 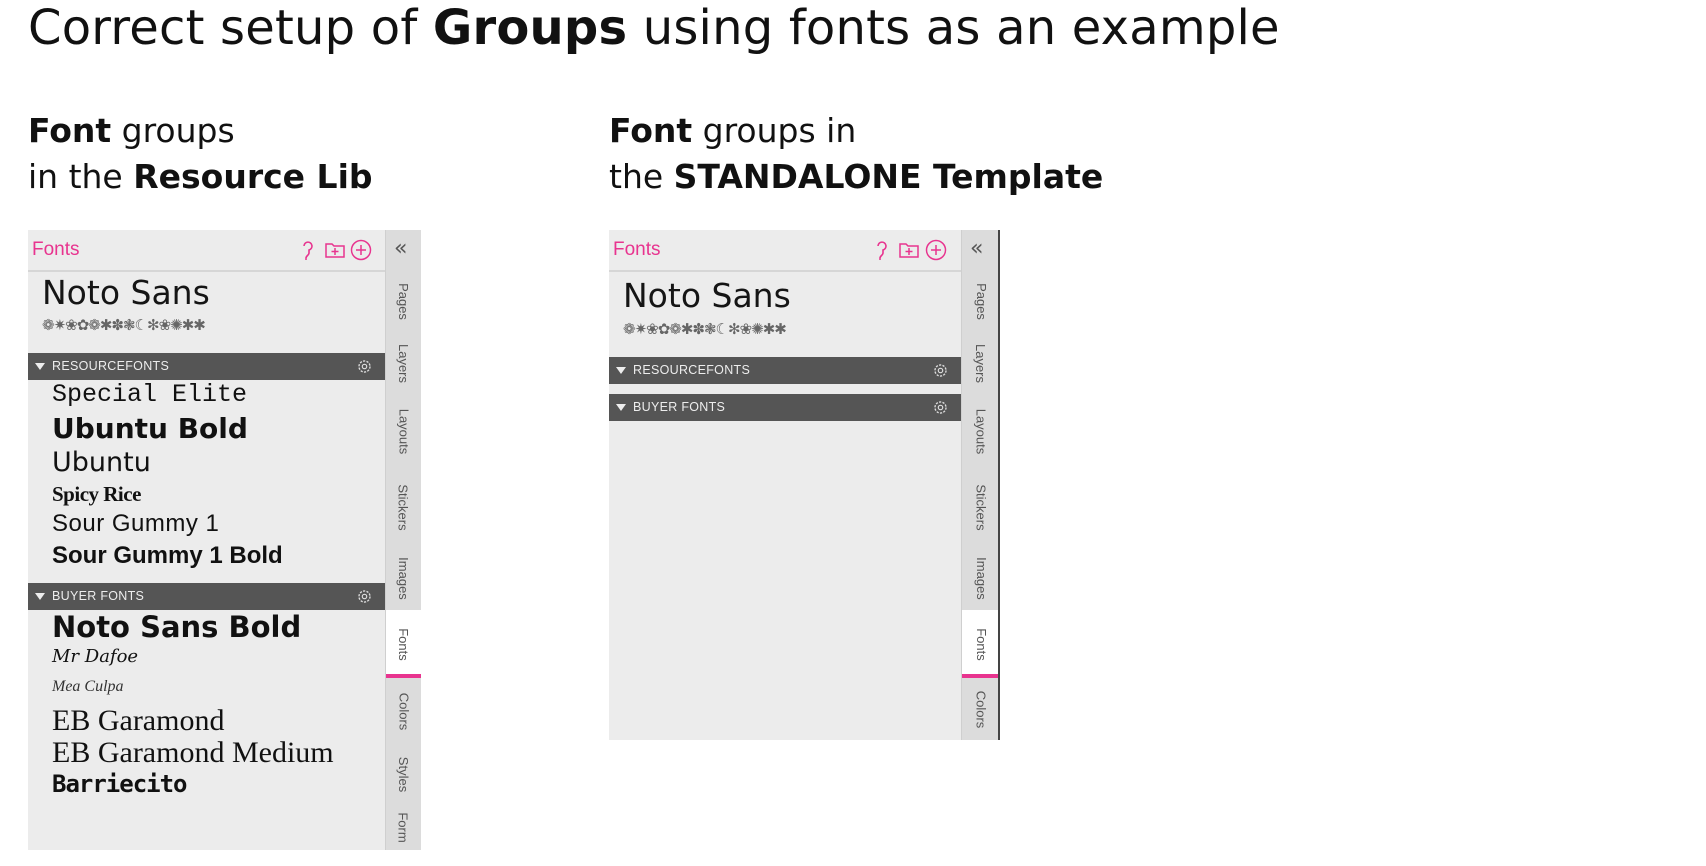 I want to click on font-item-sour-gummy-bold: Sour Gummy 1 Bold, so click(x=167, y=556).